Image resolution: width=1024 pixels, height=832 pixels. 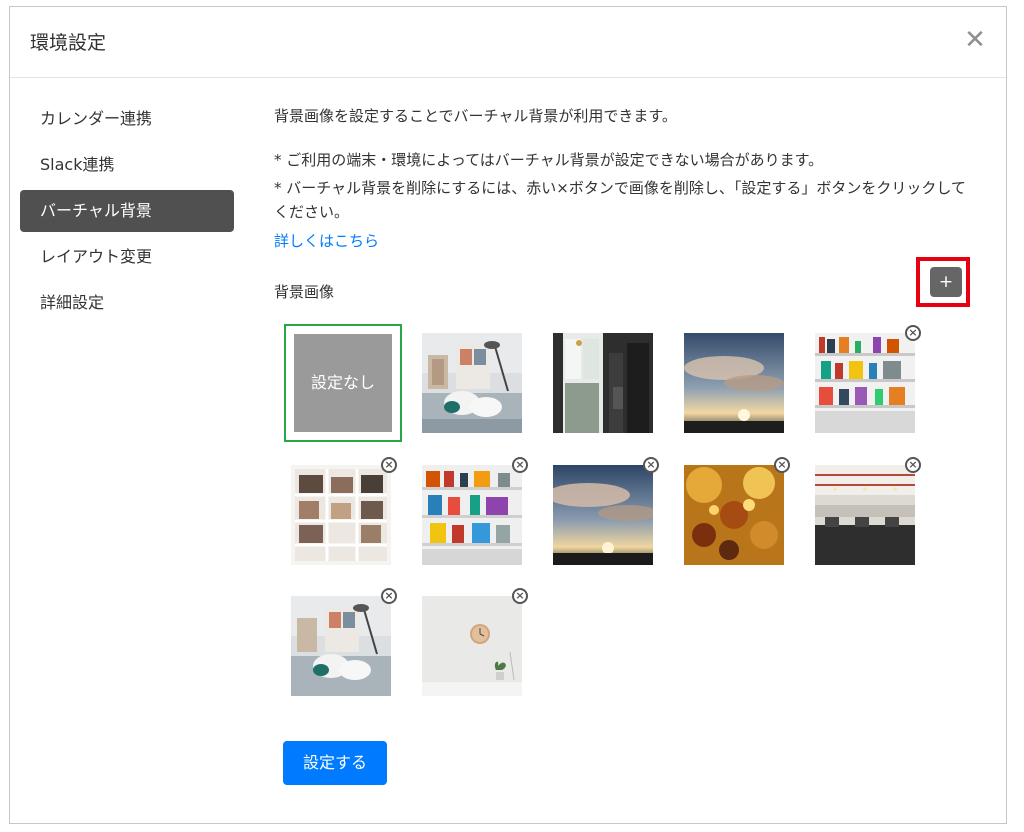 What do you see at coordinates (624, 284) in the screenshot?
I see `background-images-header: 背景画像 +` at bounding box center [624, 284].